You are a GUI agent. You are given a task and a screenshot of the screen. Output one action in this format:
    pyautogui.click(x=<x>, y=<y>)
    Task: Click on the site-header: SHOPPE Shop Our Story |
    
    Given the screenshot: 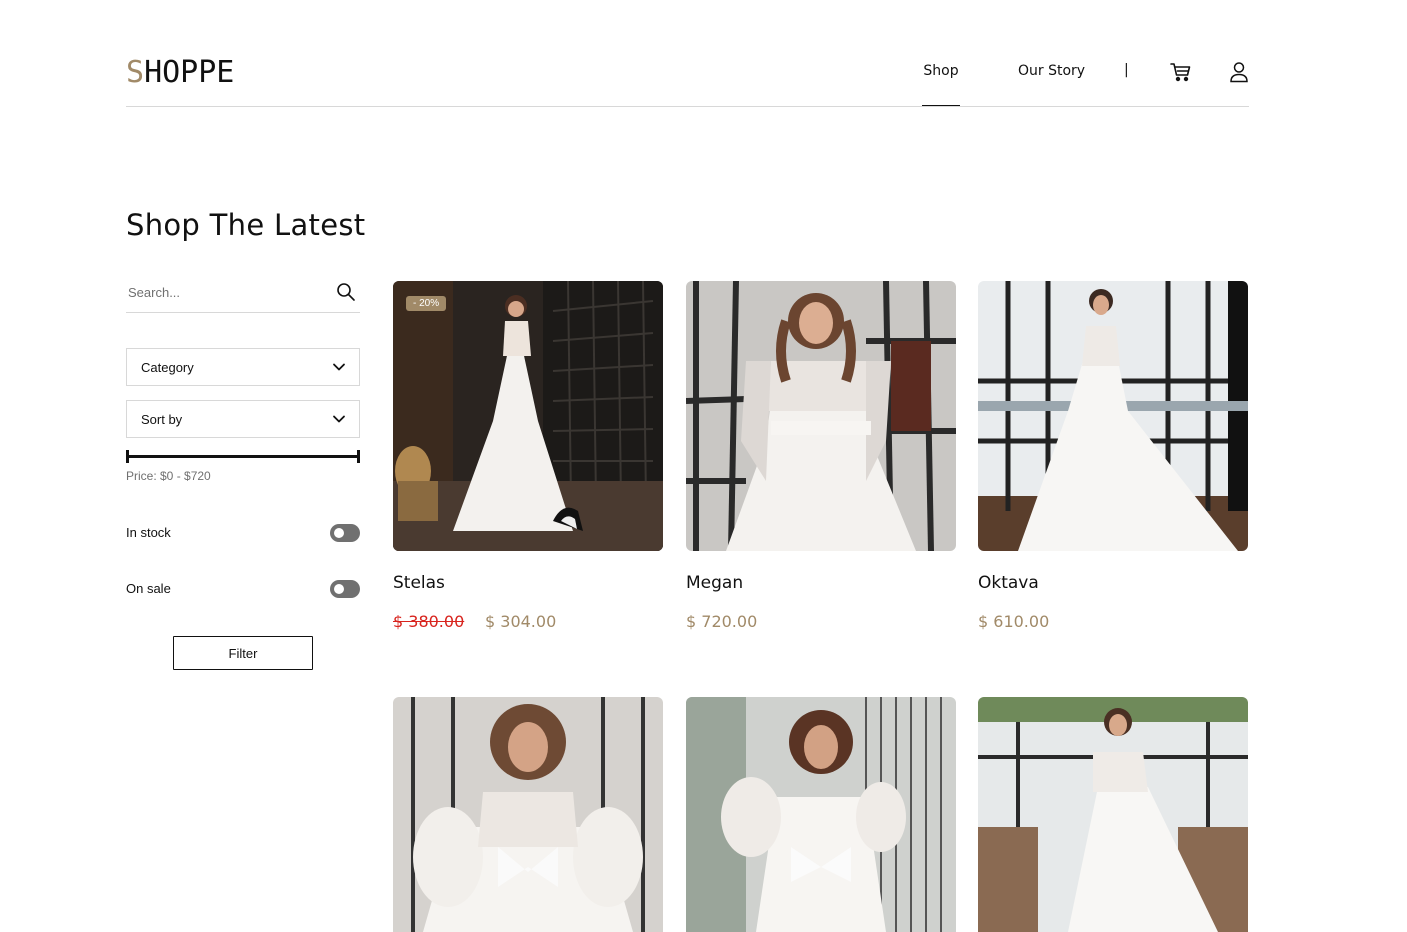 What is the action you would take?
    pyautogui.click(x=687, y=53)
    